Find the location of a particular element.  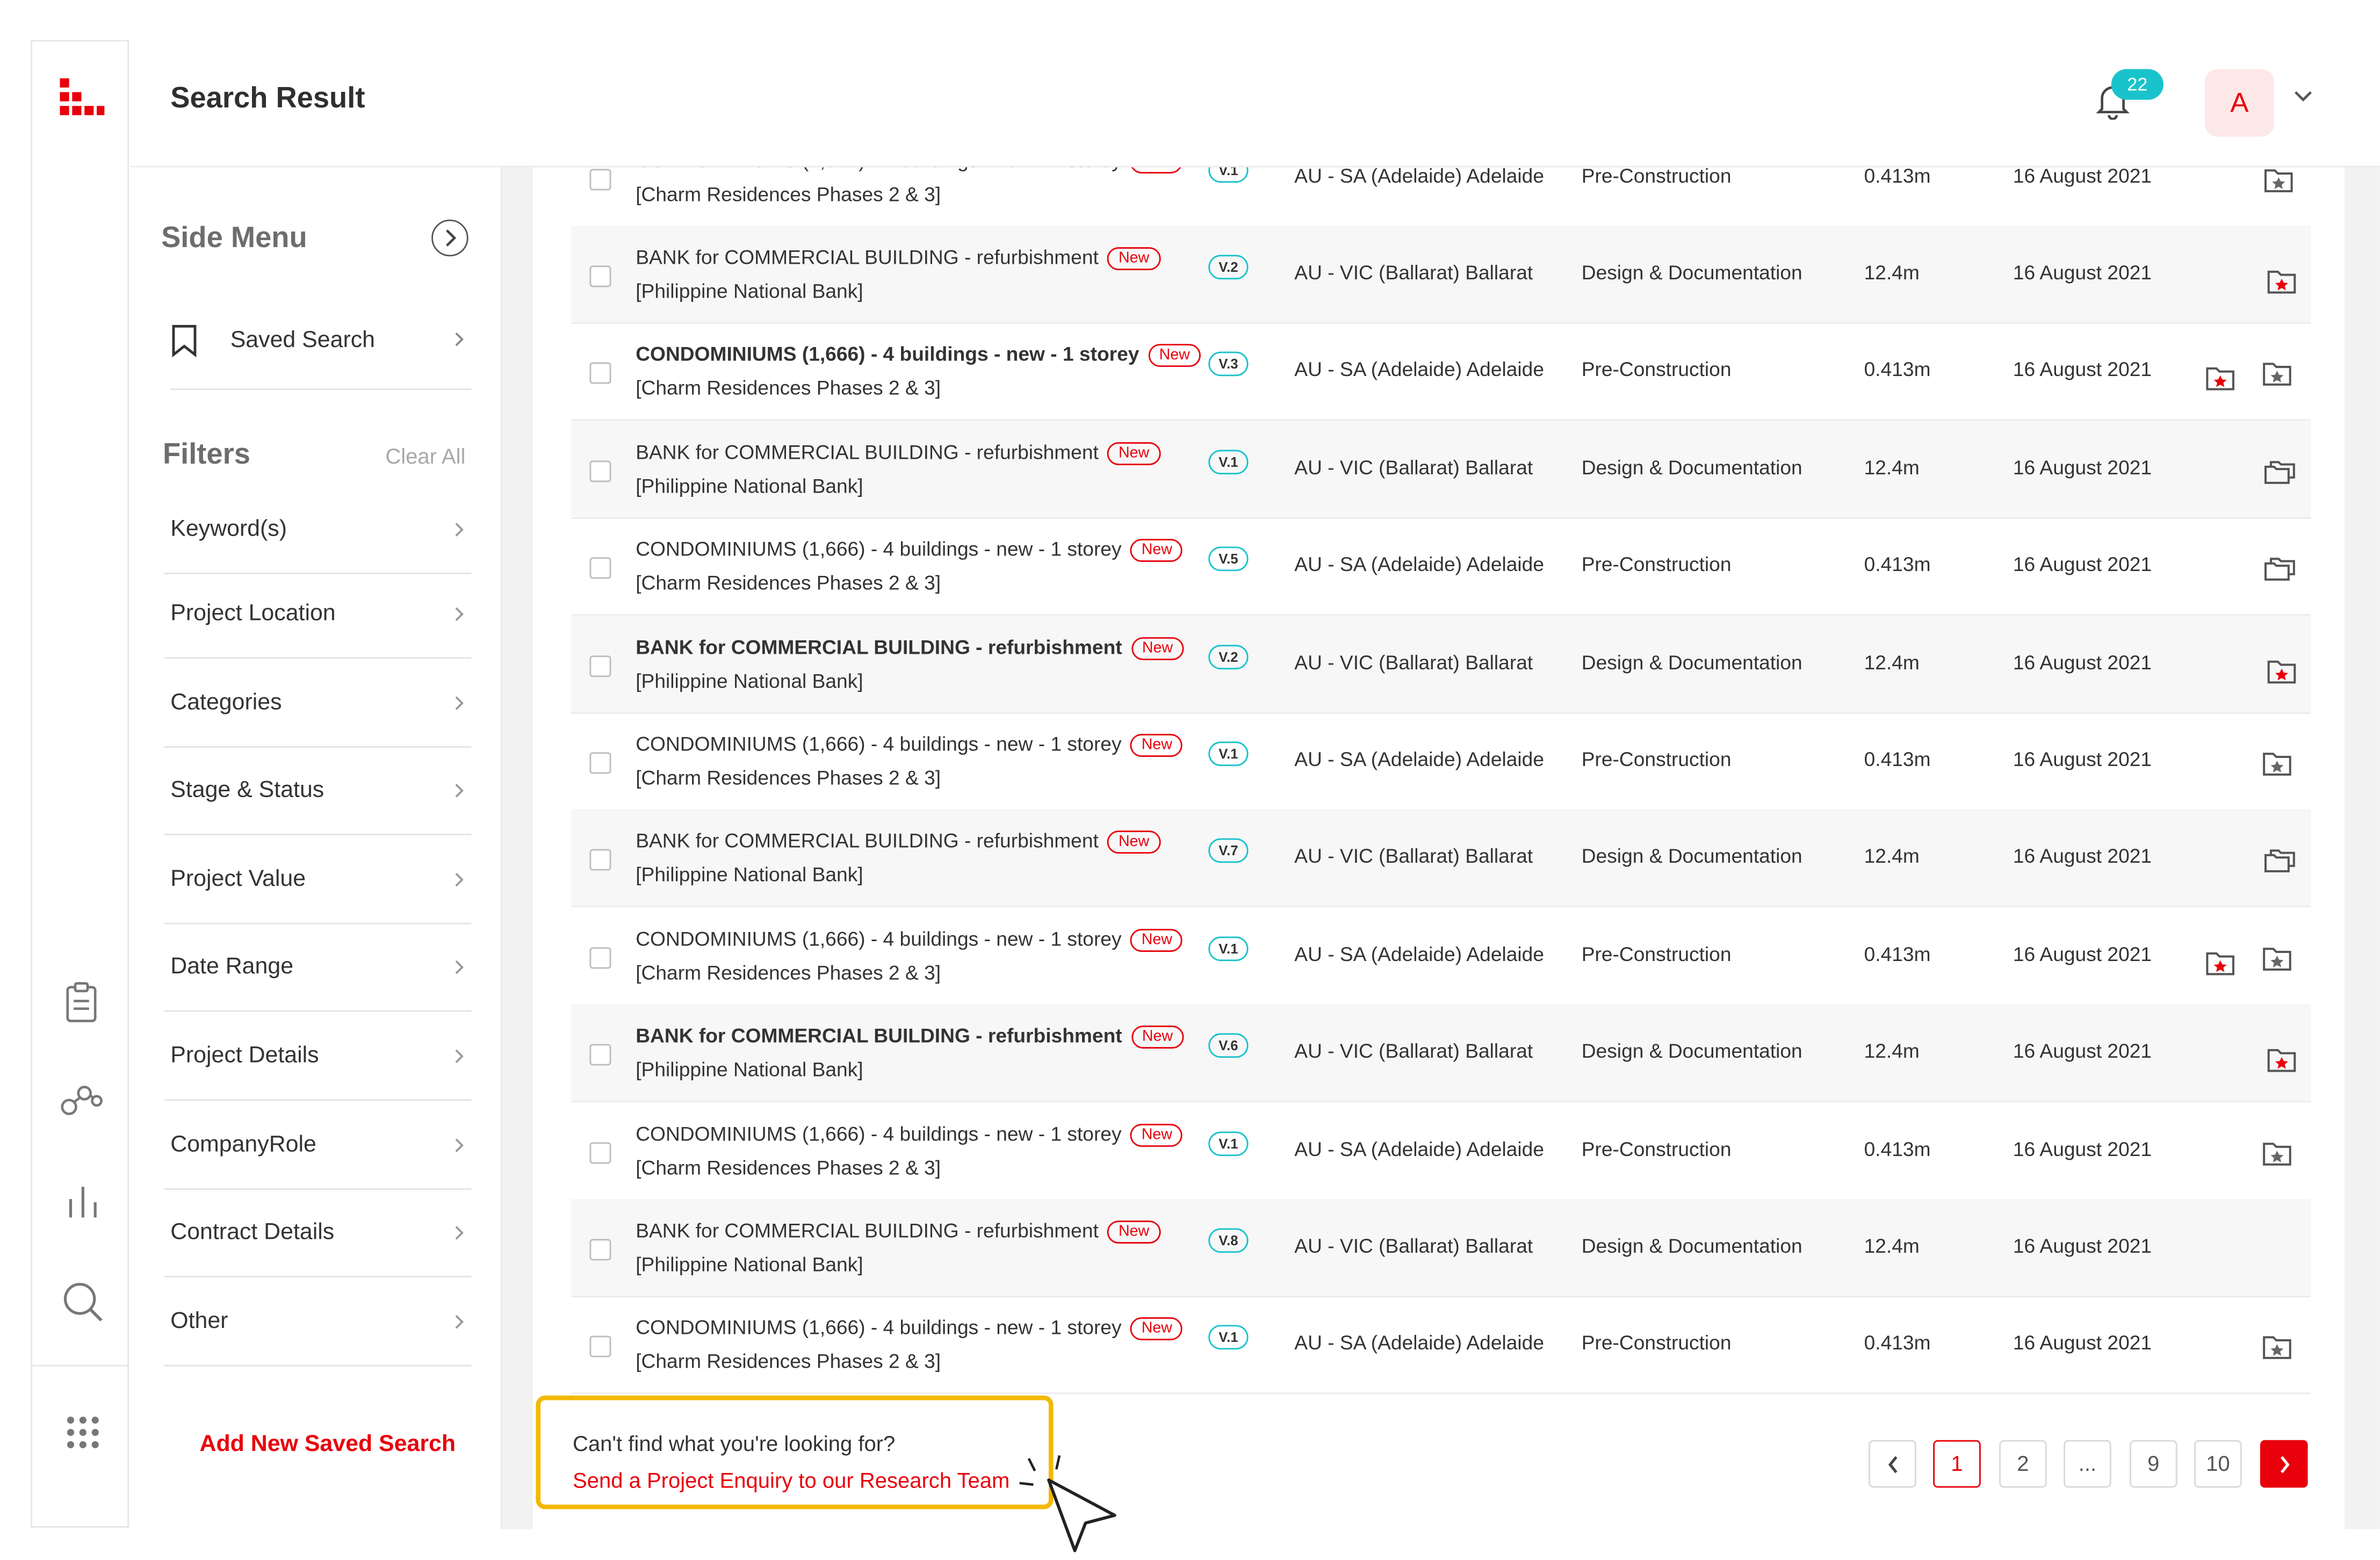

network-icon is located at coordinates (81, 1101).